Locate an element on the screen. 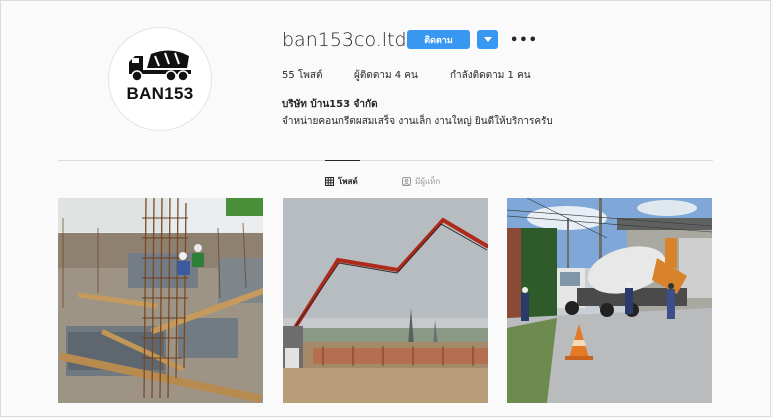 The image size is (773, 419). construction-site-photo is located at coordinates (160, 300).